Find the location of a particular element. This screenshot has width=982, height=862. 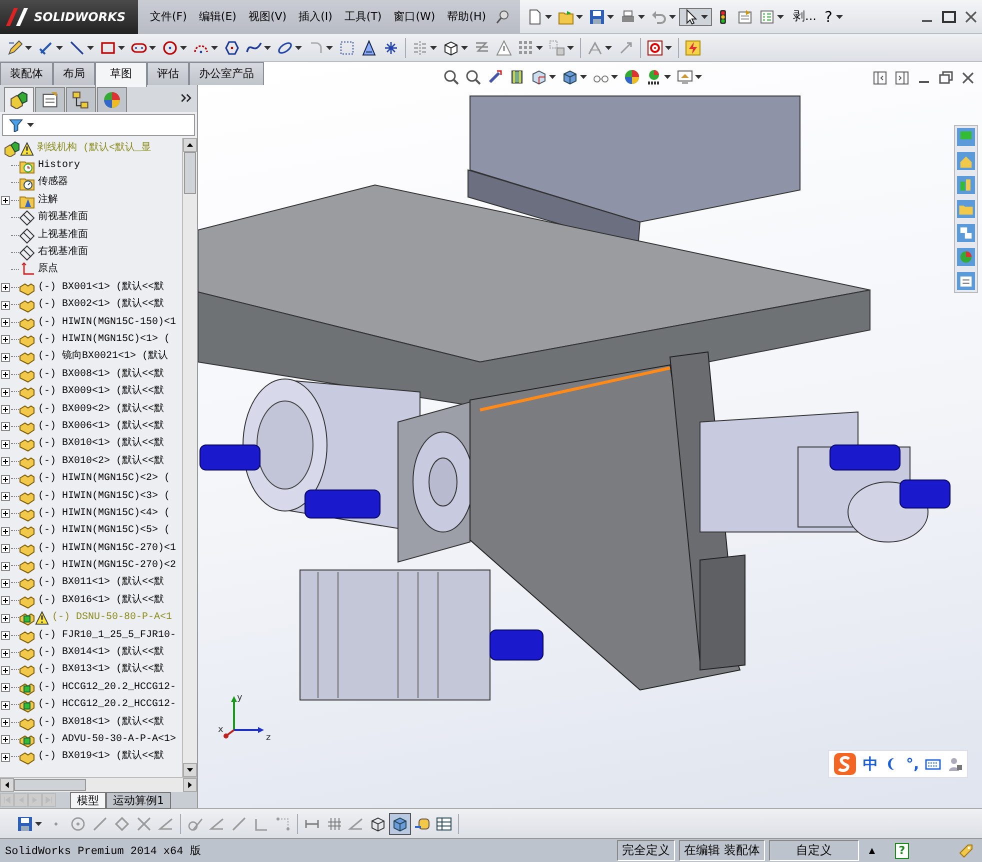

dashed-rectangle-icon is located at coordinates (347, 48).